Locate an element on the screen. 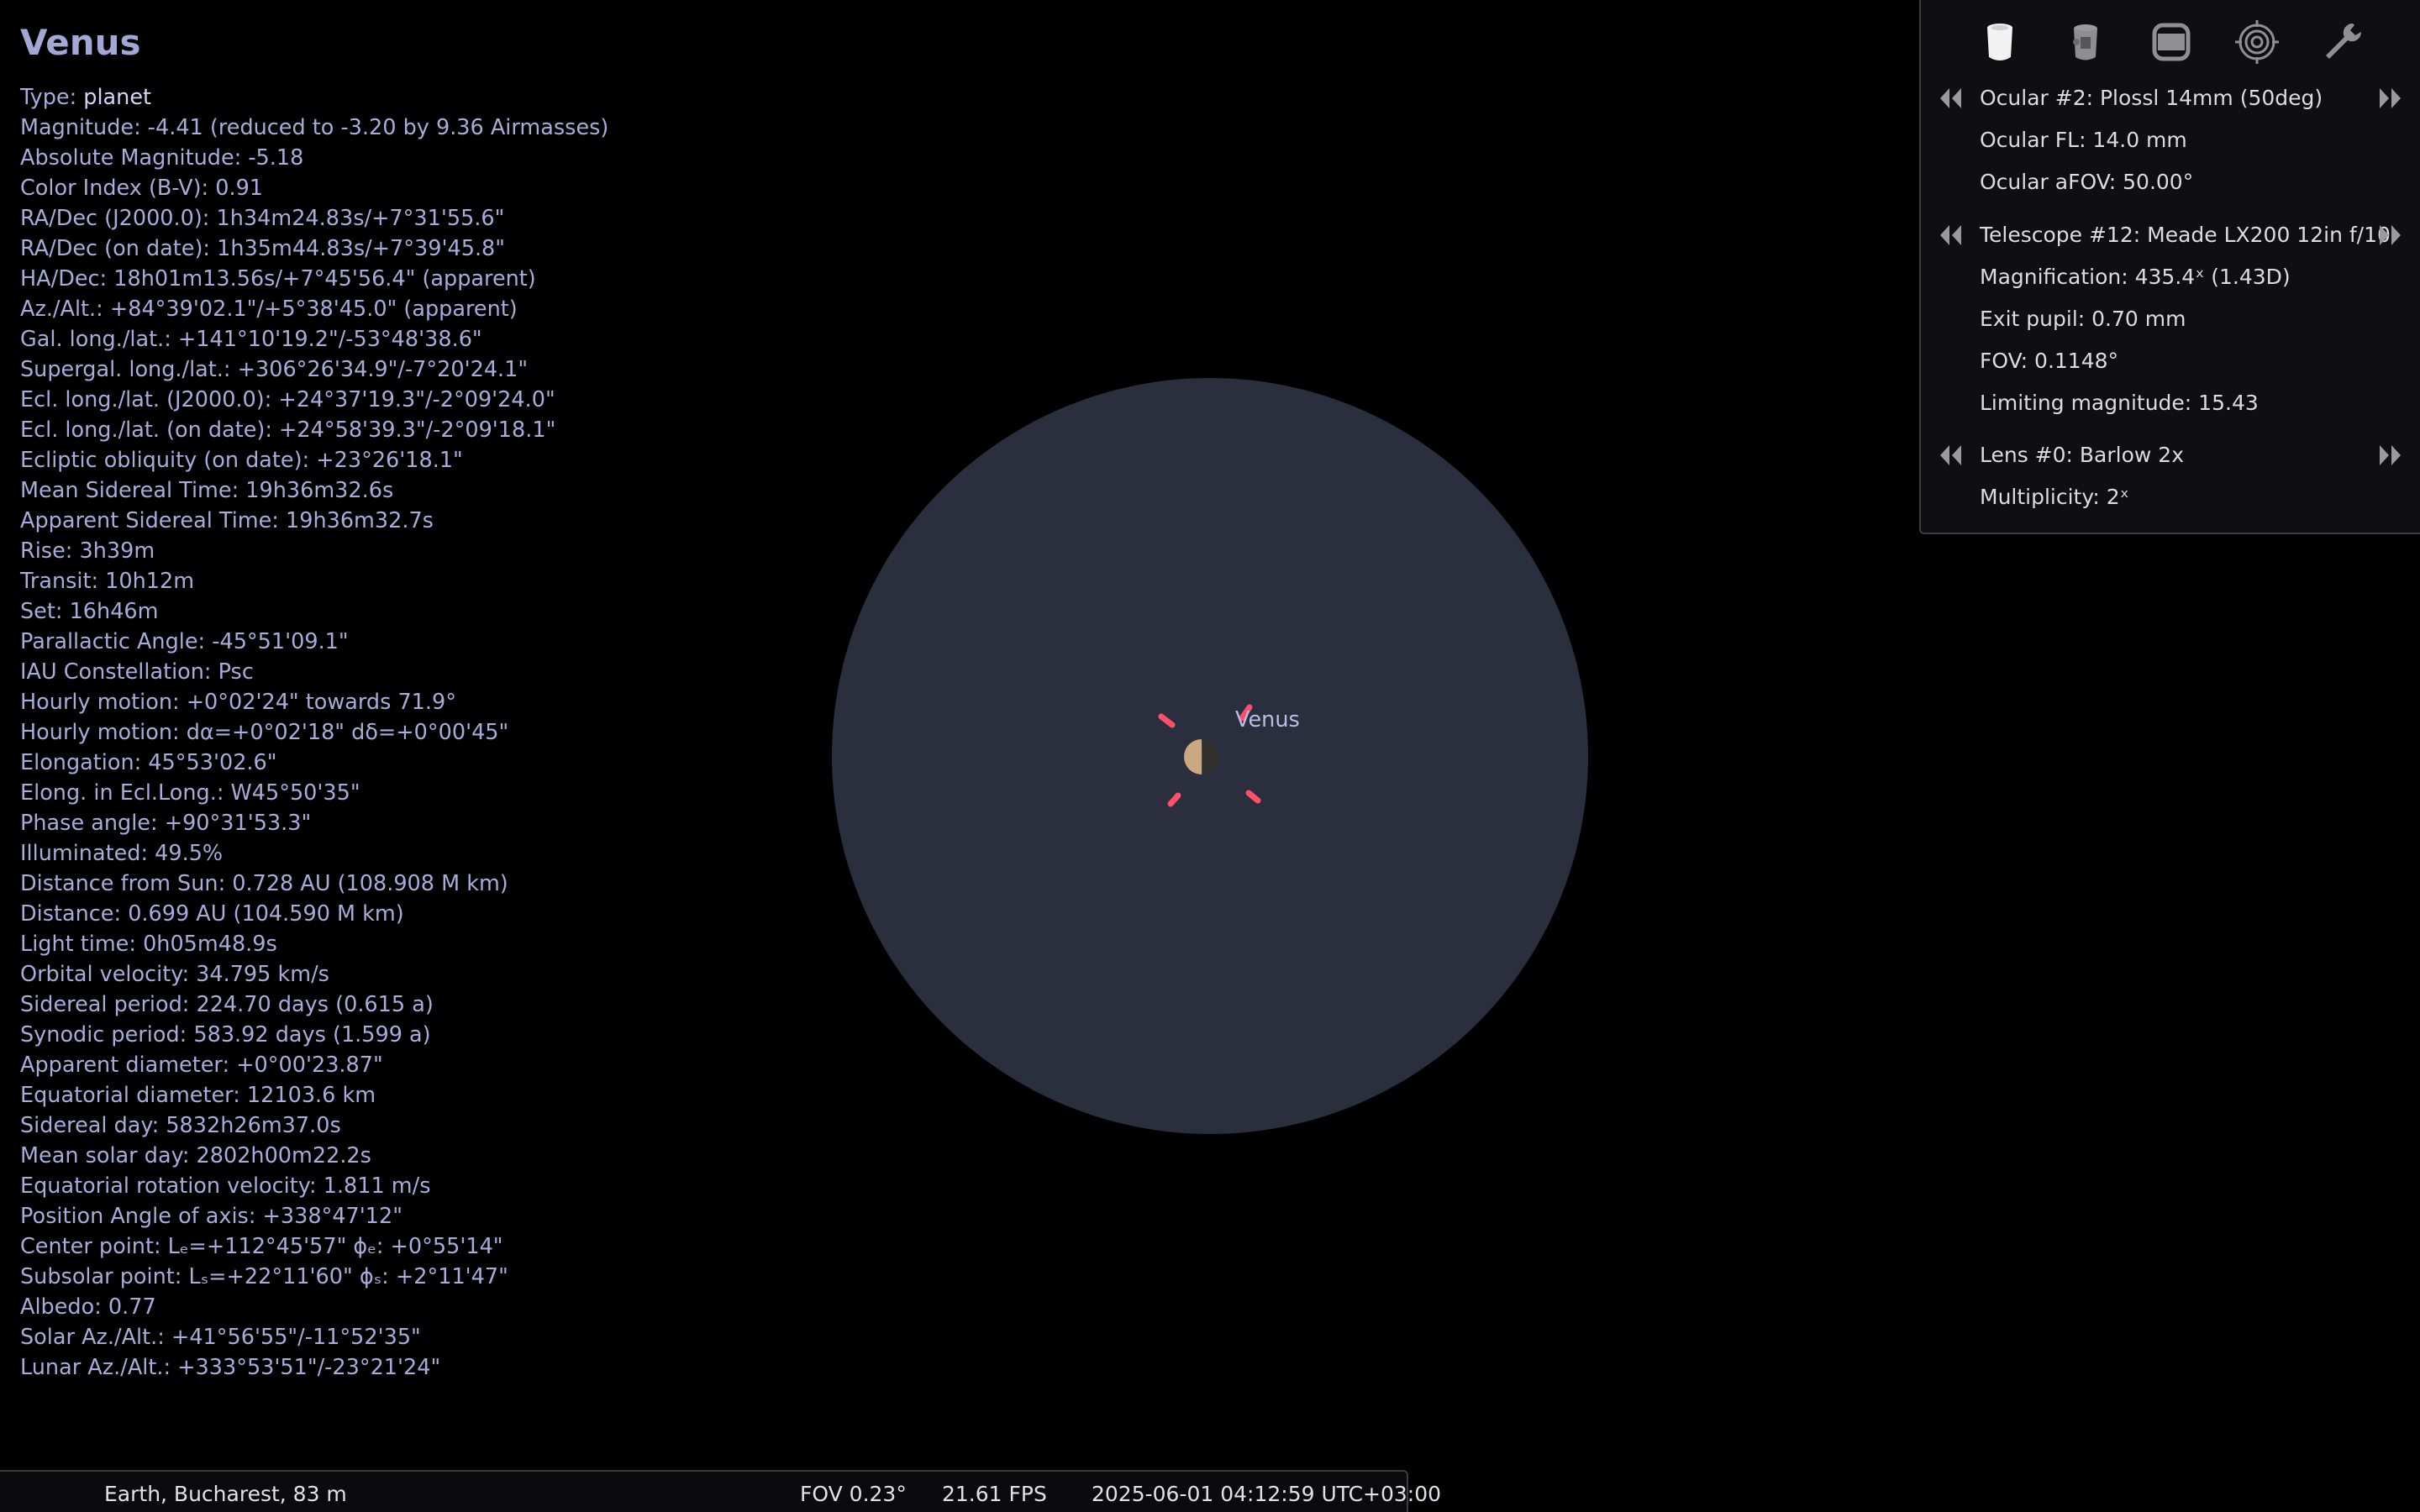  info-value: 5832h26m37.0s is located at coordinates (254, 1125).